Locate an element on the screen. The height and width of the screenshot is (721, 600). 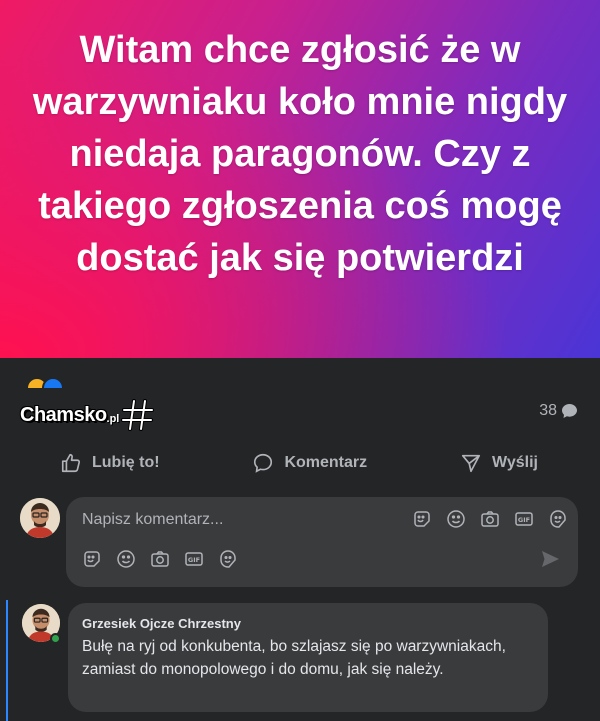
current-user-avatar is located at coordinates (40, 518).